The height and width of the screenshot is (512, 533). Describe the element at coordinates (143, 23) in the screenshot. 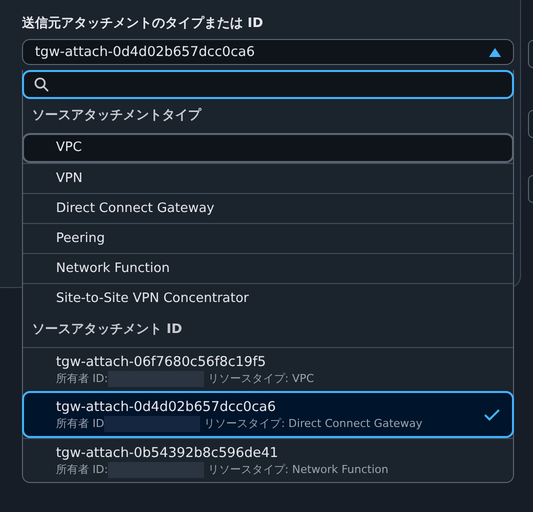

I see `field-label: 送信元アタッチメントのタイプまたは ID` at that location.